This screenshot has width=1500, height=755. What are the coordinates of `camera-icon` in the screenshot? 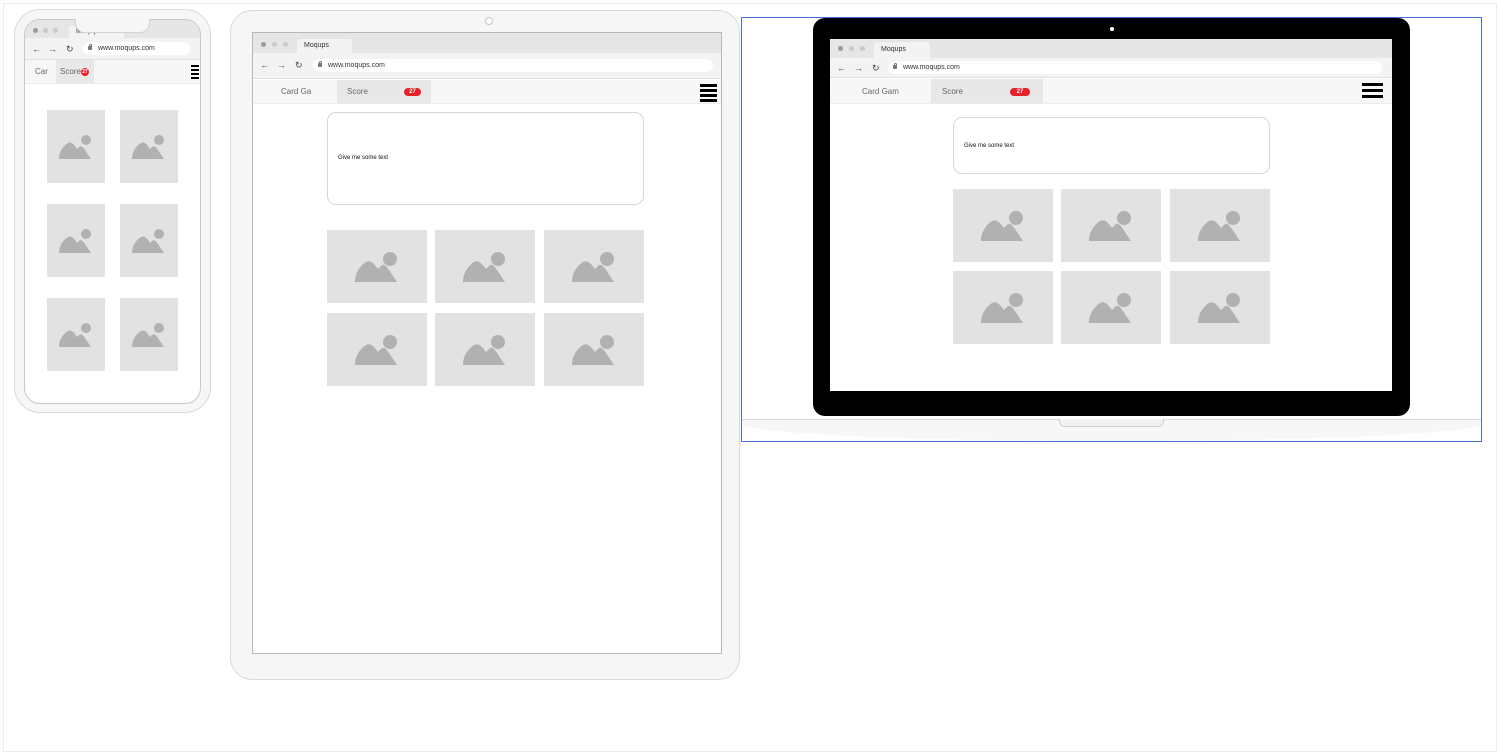 It's located at (489, 21).